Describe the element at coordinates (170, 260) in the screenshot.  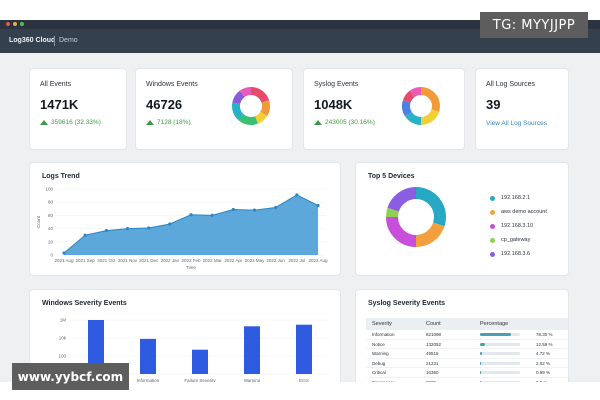
I see `x-tick-label: 2022 Jan` at that location.